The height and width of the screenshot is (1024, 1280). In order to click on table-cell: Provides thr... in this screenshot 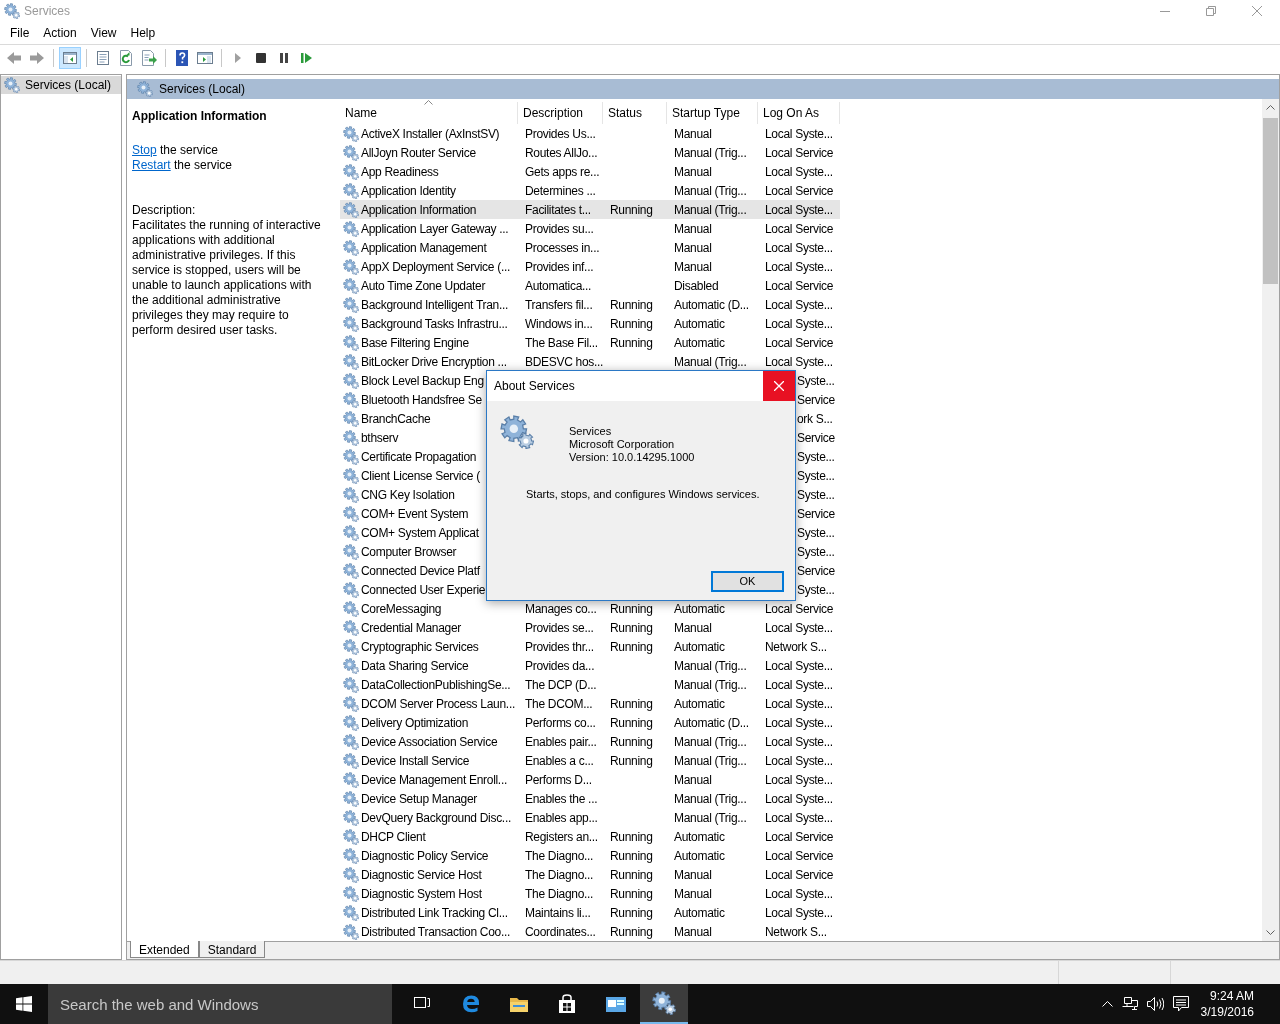, I will do `click(559, 646)`.